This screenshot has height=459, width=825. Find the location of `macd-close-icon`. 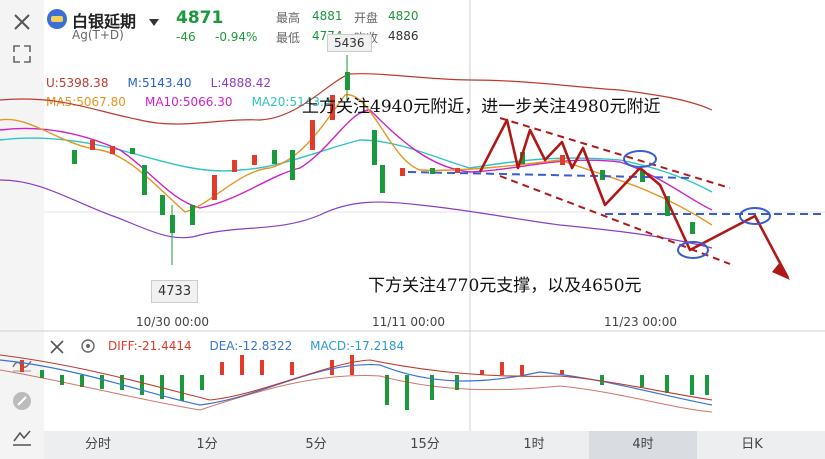

macd-close-icon is located at coordinates (57, 348).